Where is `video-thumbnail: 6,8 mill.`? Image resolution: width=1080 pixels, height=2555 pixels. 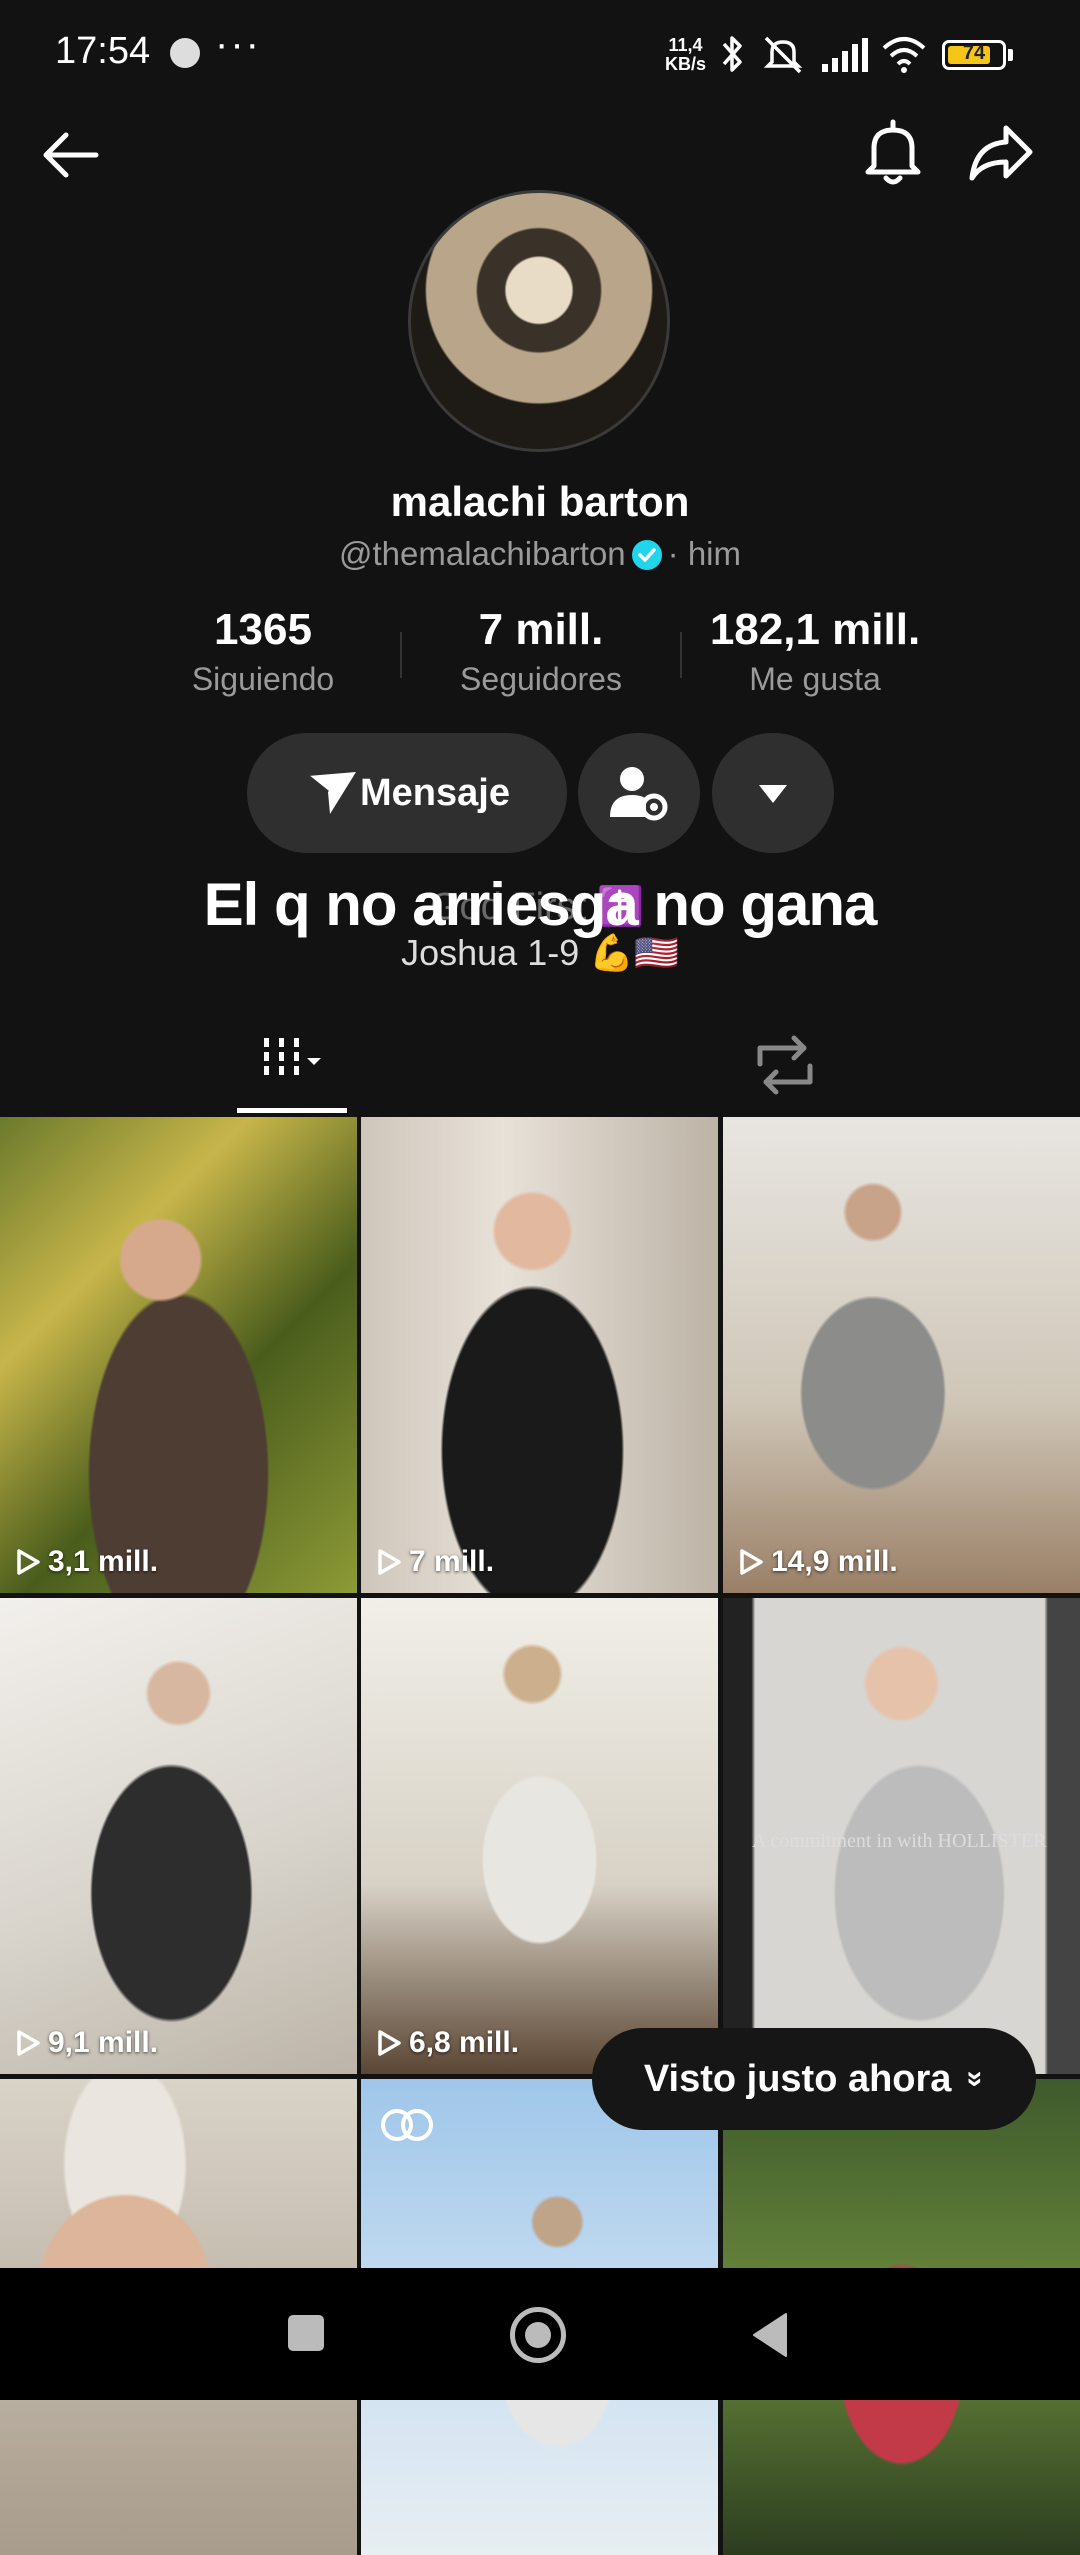
video-thumbnail: 6,8 mill. is located at coordinates (539, 1836).